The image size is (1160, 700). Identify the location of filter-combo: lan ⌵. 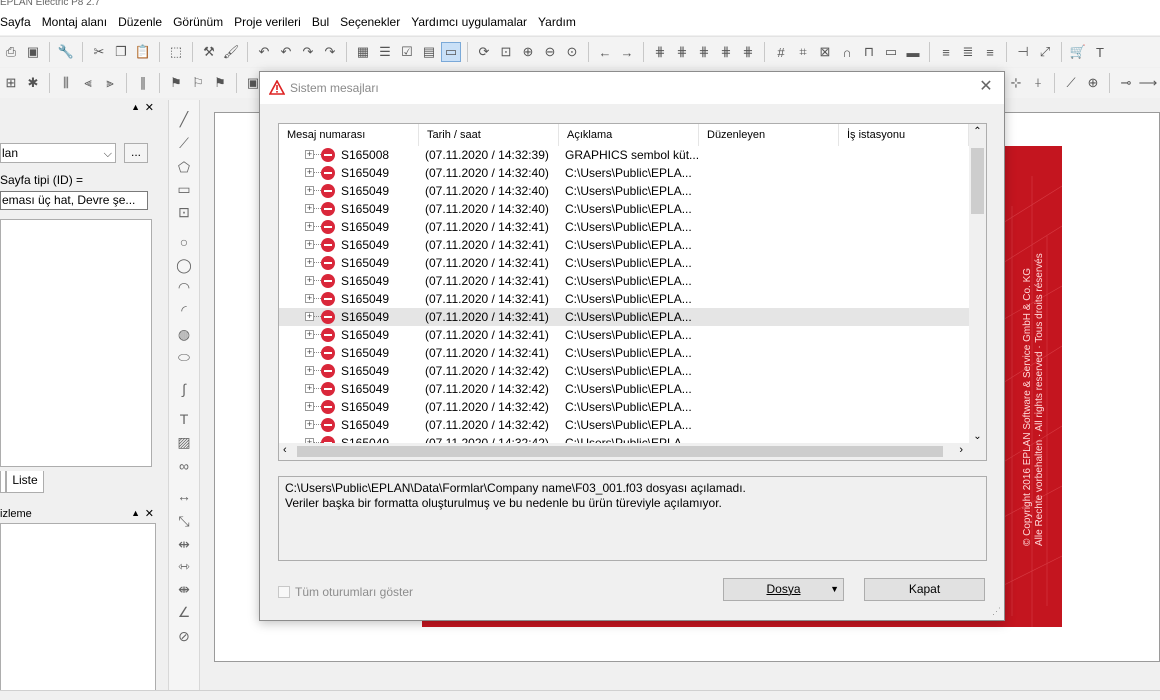
(58, 153).